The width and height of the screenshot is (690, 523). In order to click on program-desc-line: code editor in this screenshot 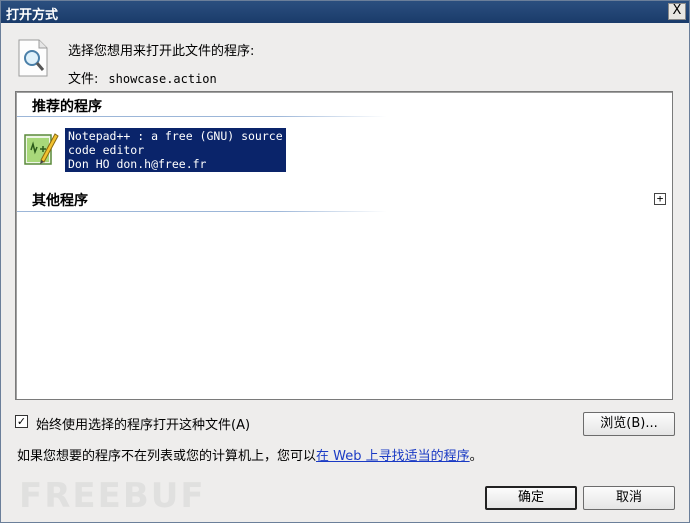, I will do `click(106, 150)`.